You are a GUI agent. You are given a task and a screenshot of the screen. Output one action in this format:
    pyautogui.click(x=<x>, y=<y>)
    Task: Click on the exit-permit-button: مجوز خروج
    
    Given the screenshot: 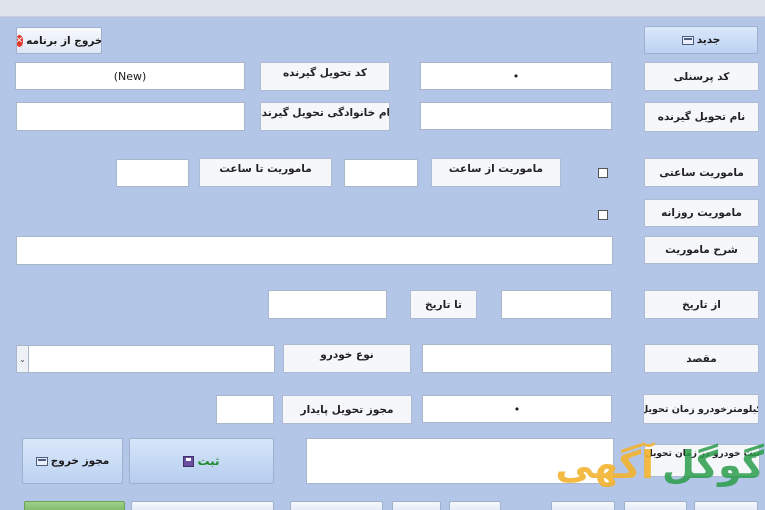 What is the action you would take?
    pyautogui.click(x=72, y=461)
    